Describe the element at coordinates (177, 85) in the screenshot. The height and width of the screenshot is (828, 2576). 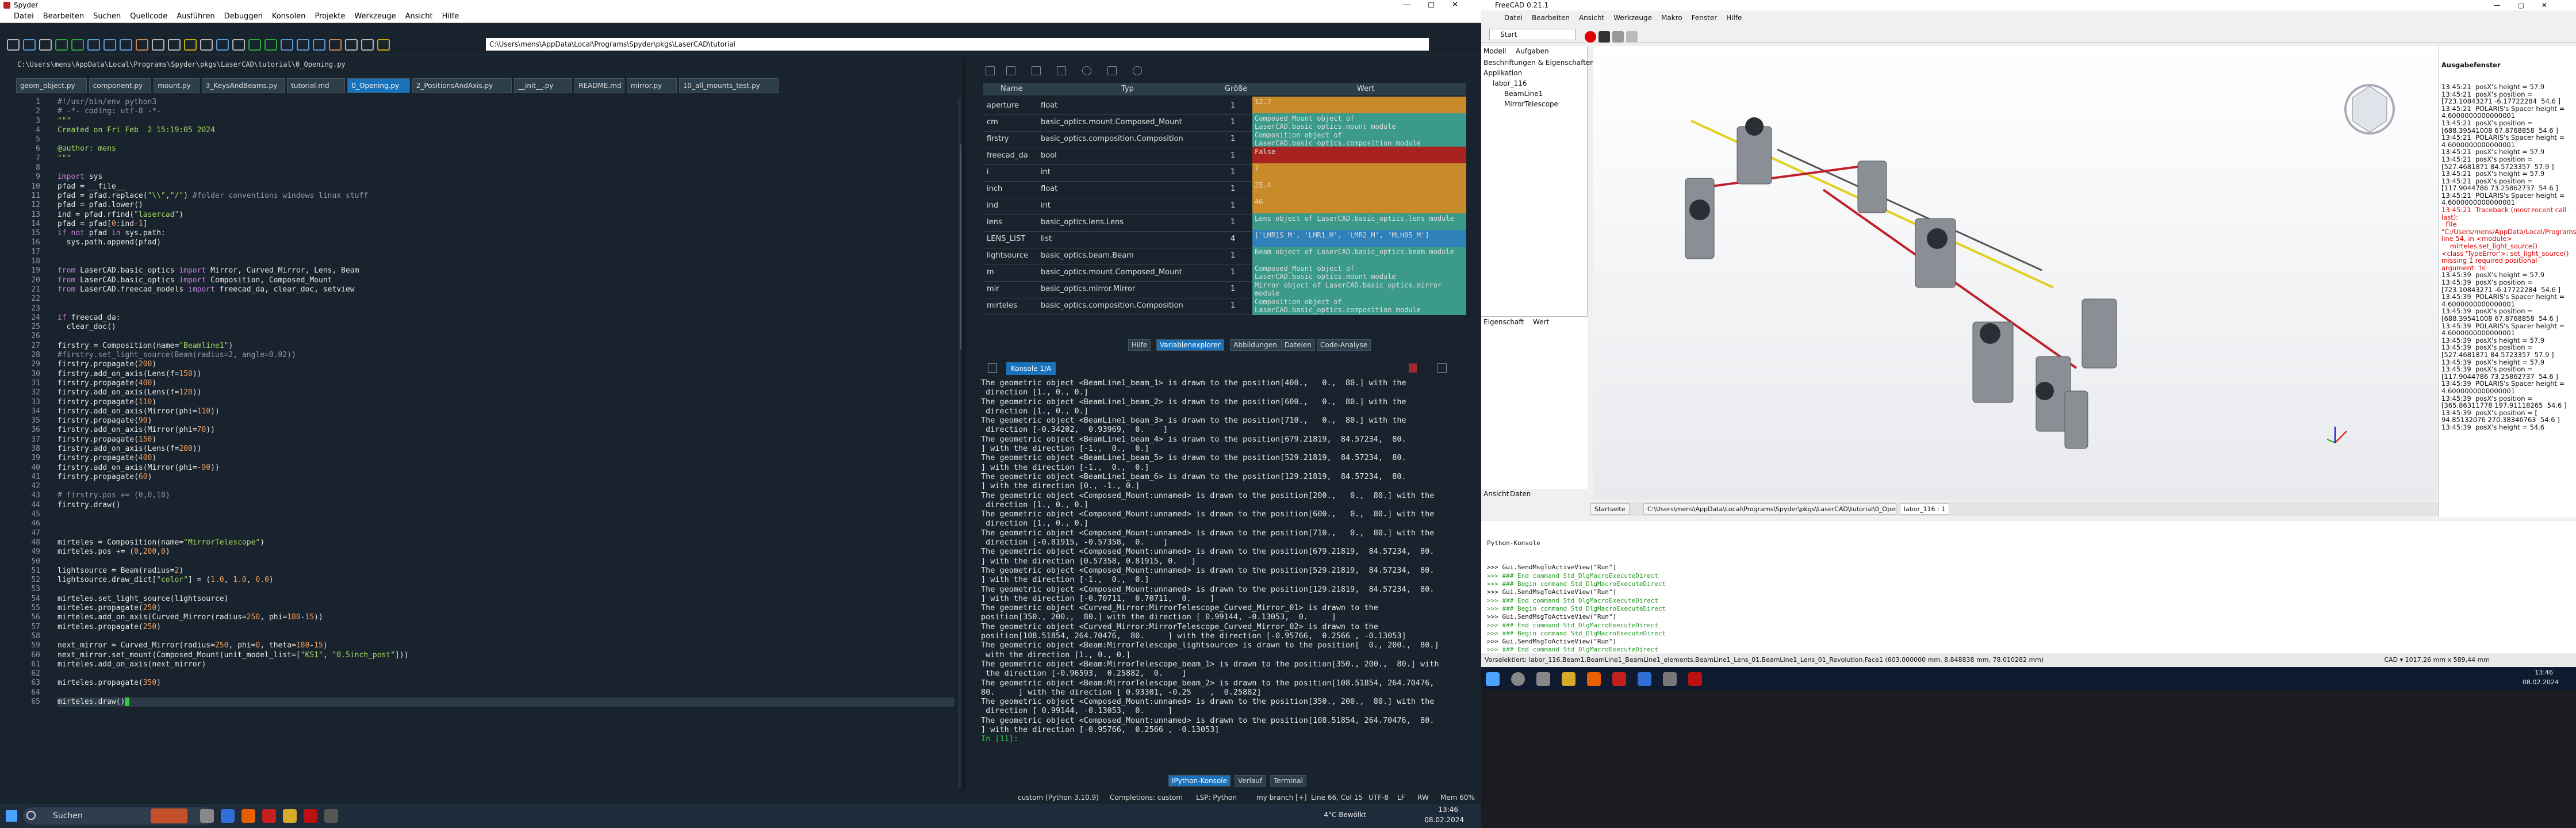
I see `editor-tab: mount.py` at that location.